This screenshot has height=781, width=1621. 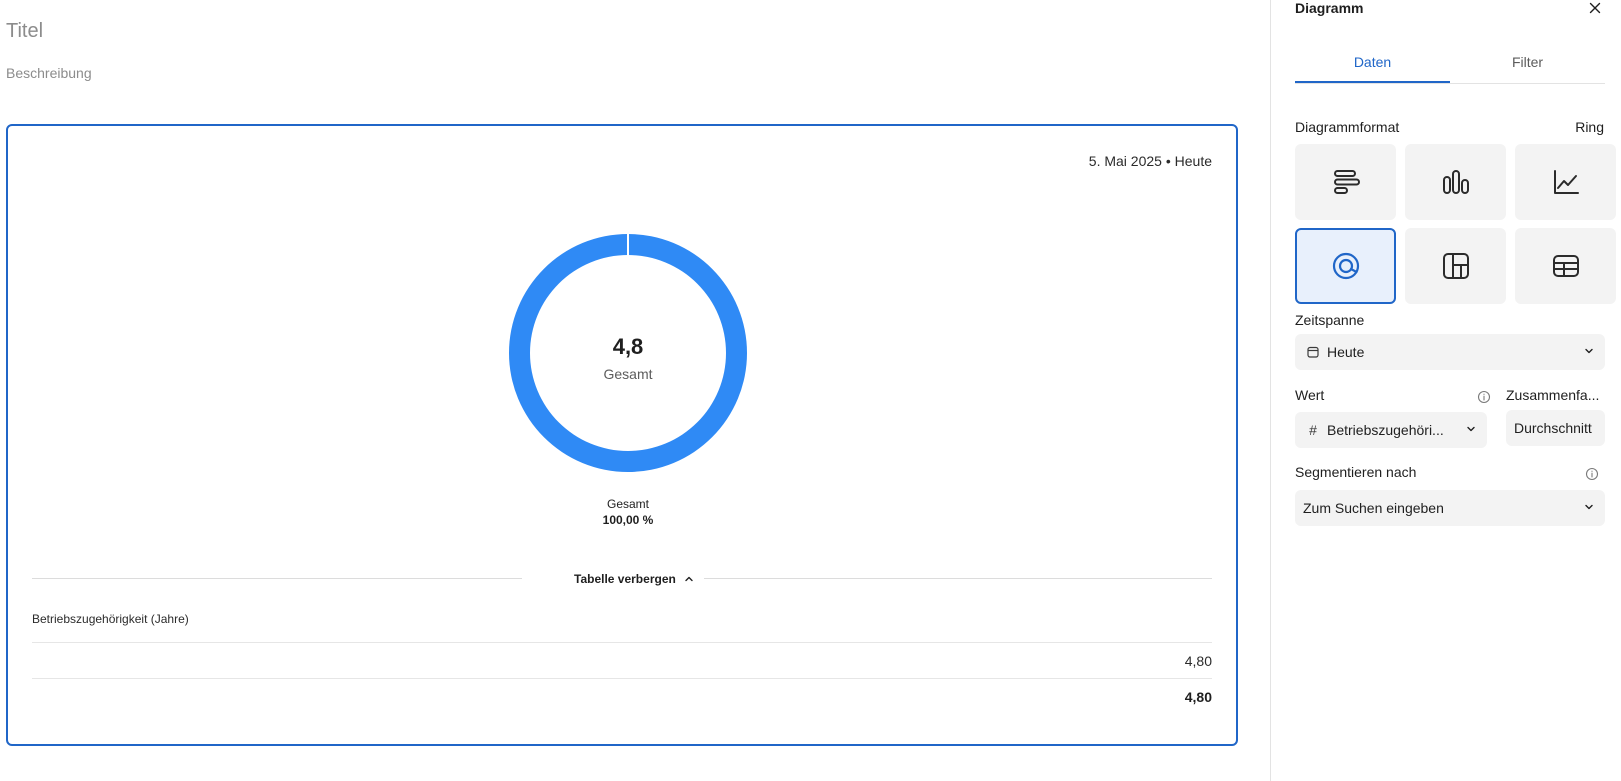 What do you see at coordinates (1329, 8) in the screenshot?
I see `panel-title: Diagramm` at bounding box center [1329, 8].